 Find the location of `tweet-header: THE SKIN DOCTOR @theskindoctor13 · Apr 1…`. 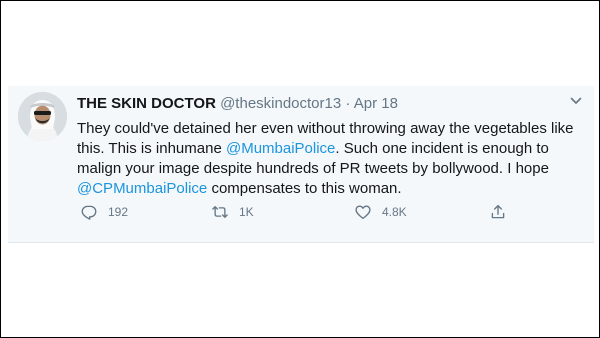

tweet-header: THE SKIN DOCTOR @theskindoctor13 · Apr 1… is located at coordinates (237, 104).